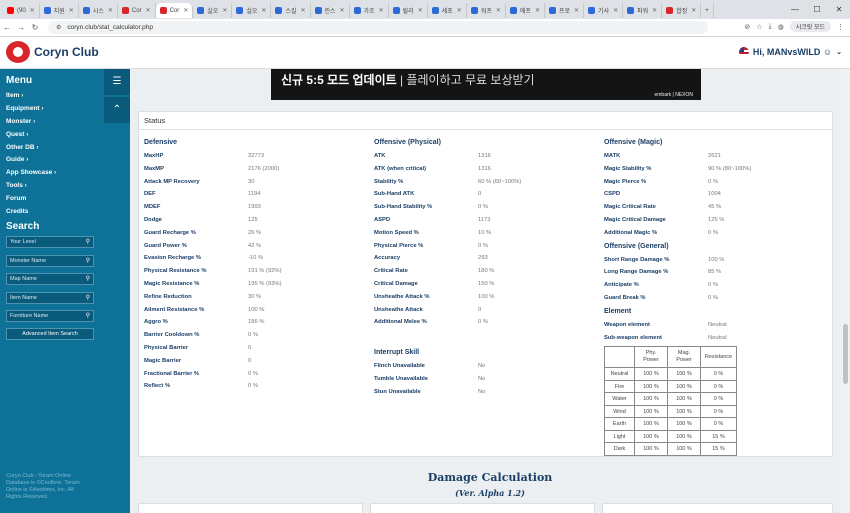 The image size is (850, 513). I want to click on element-table-cell: Dark, so click(619, 449).